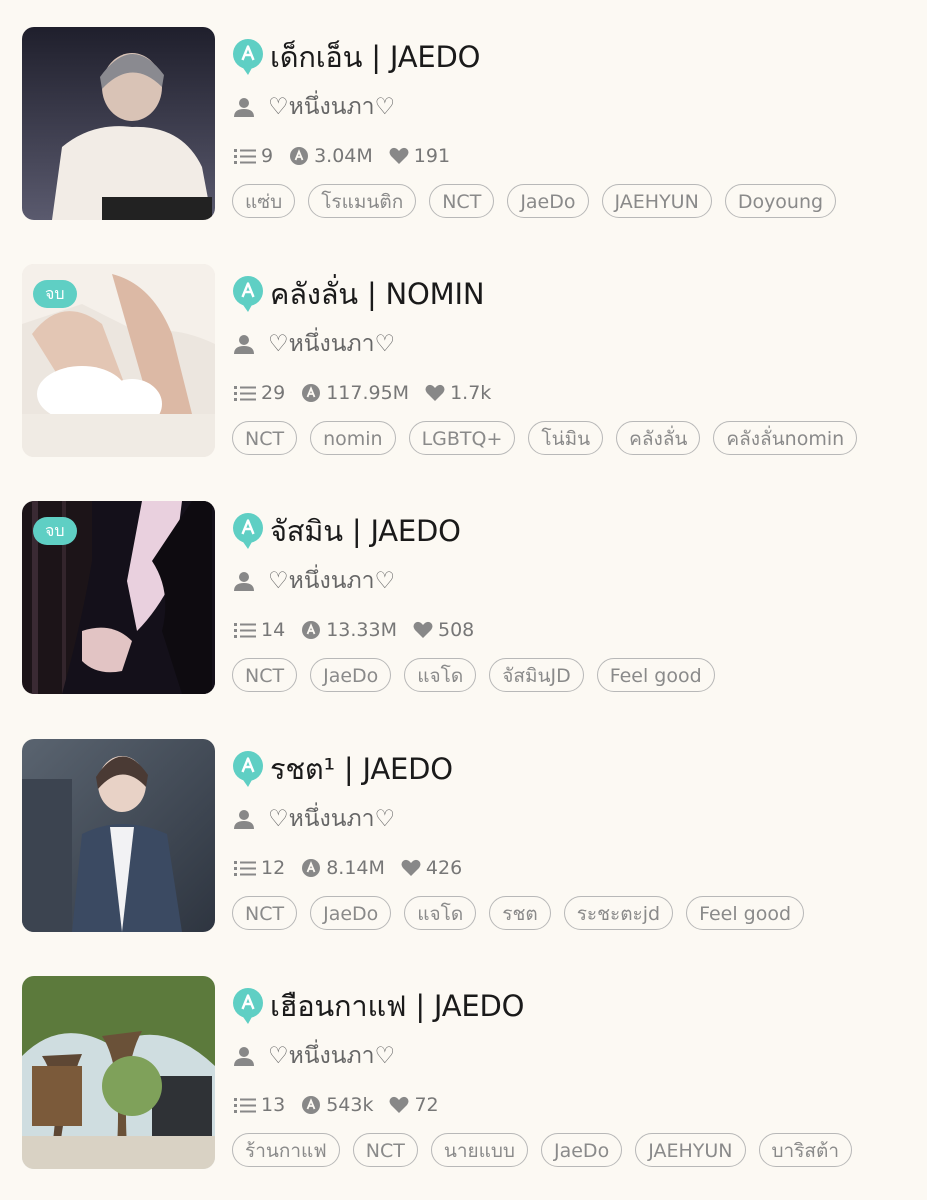 The height and width of the screenshot is (1200, 927). I want to click on chapter-count-value: 13, so click(273, 1105).